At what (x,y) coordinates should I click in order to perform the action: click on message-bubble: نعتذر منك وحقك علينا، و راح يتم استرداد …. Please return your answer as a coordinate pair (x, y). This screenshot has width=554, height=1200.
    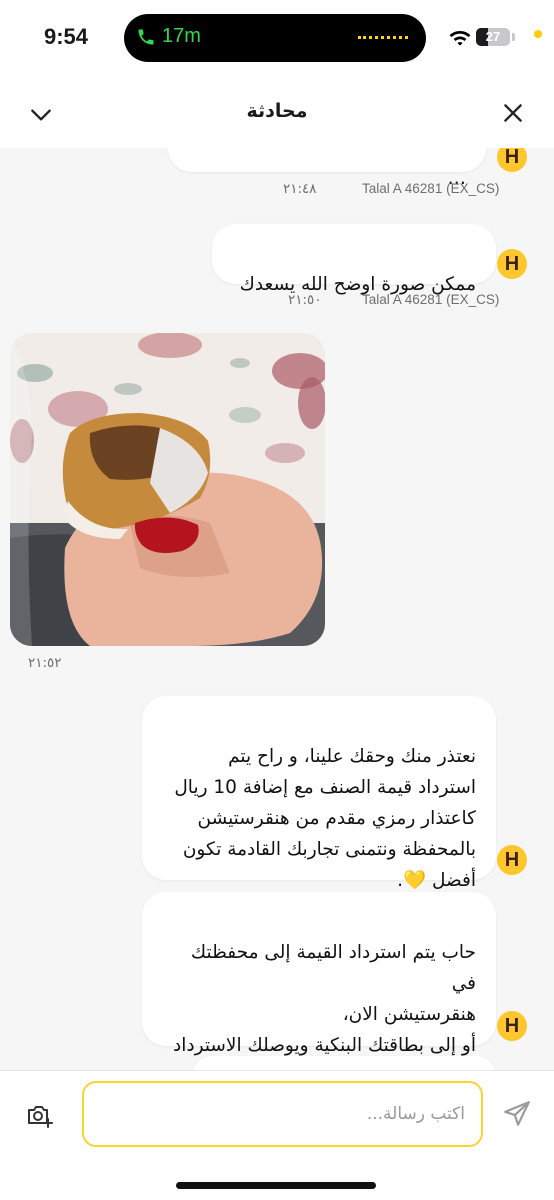
    Looking at the image, I should click on (319, 793).